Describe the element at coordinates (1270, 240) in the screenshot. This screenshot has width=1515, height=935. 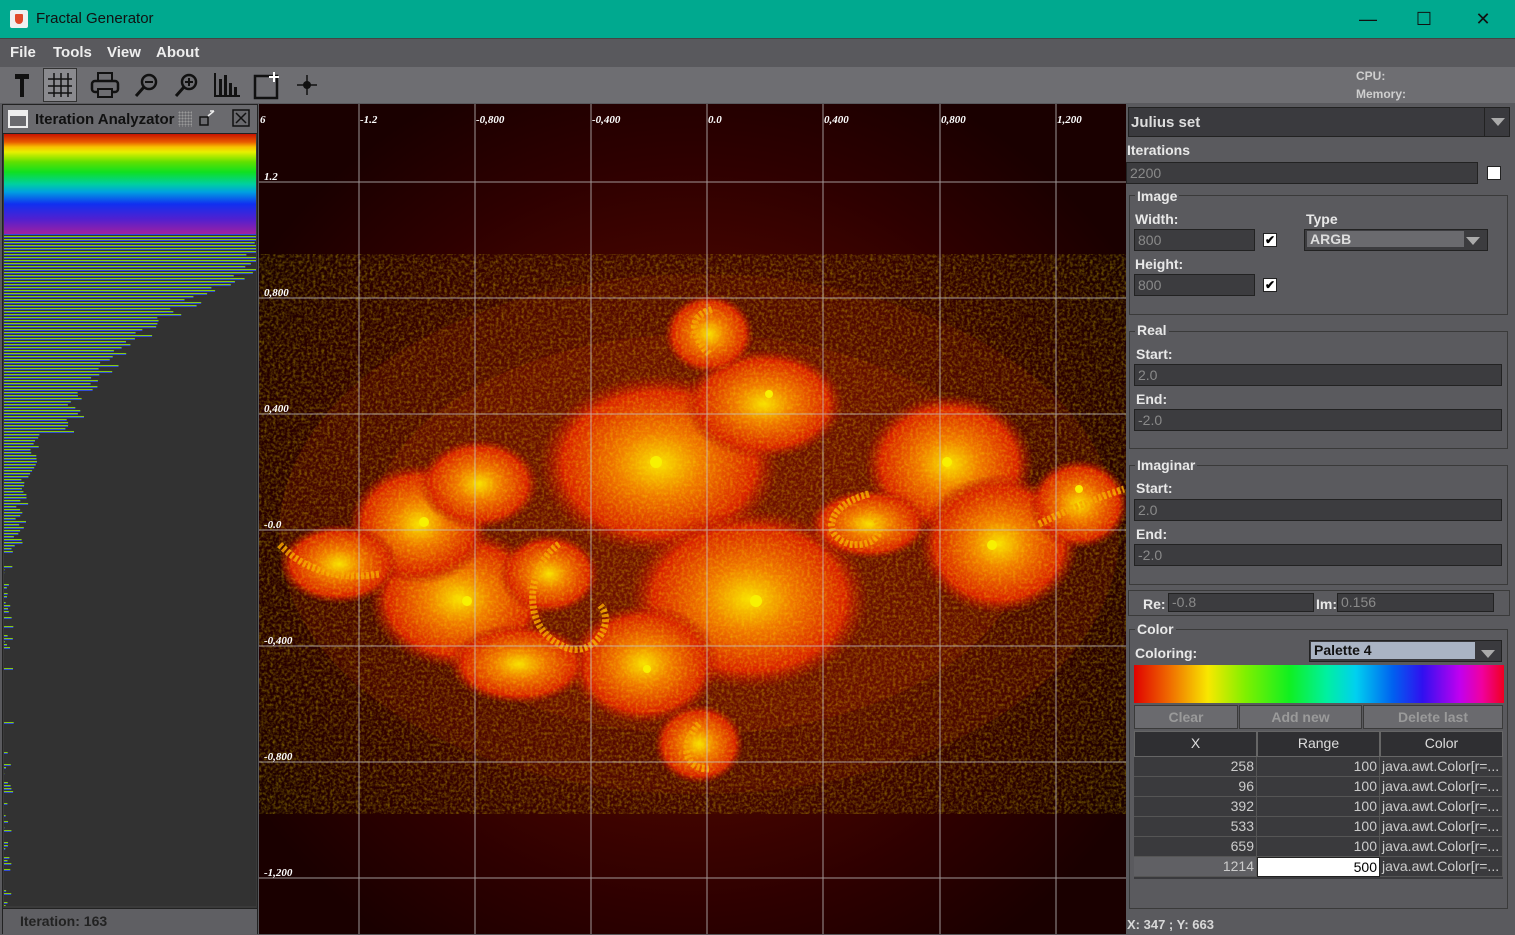
I see `width-checkbox: ✔` at that location.